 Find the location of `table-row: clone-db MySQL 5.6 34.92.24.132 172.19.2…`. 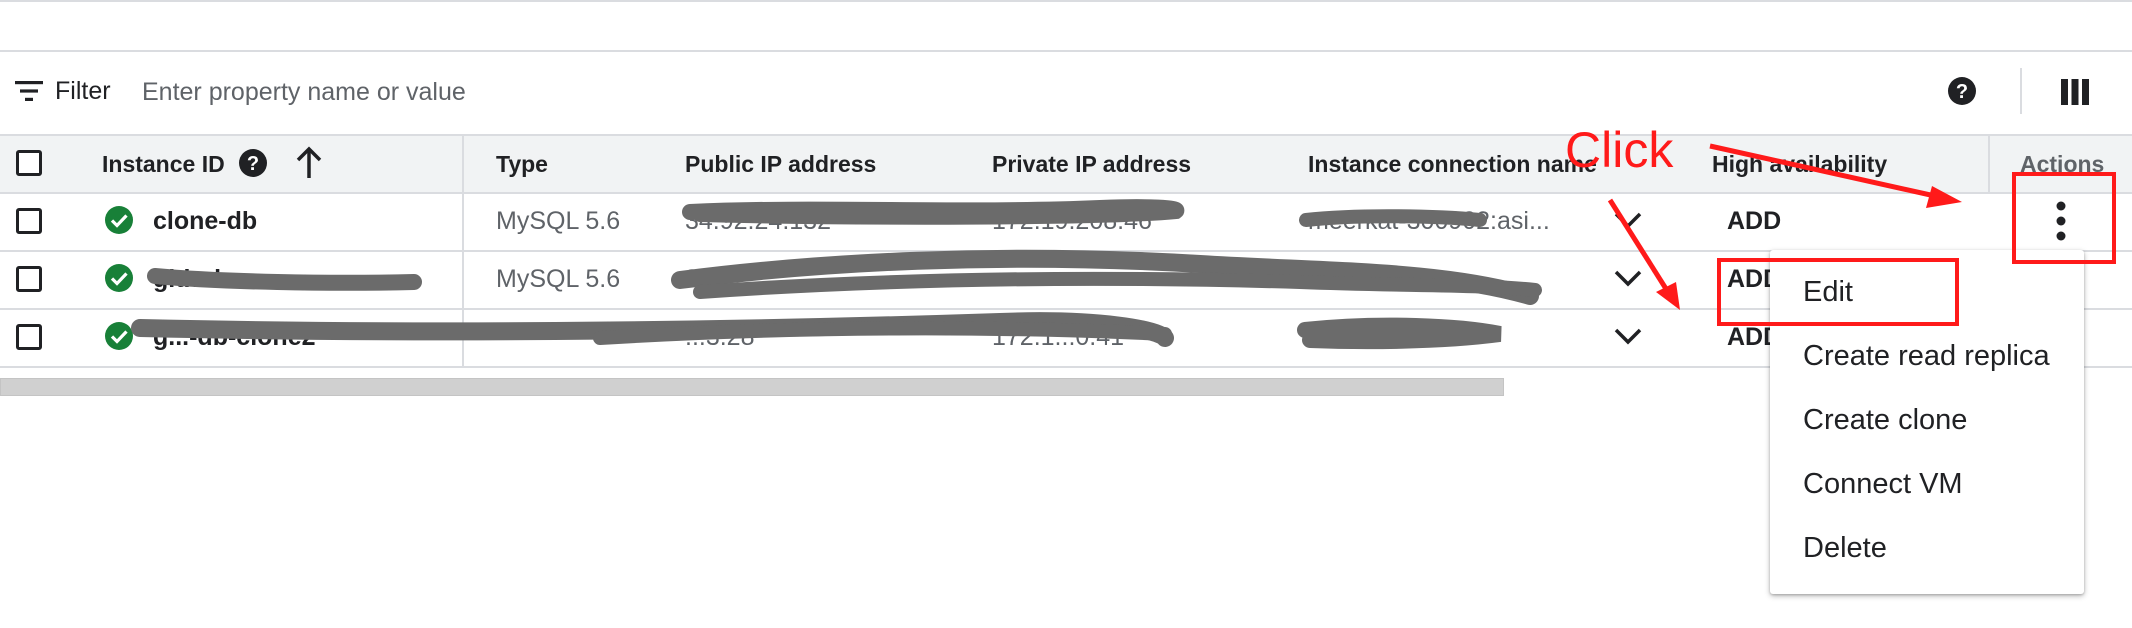

table-row: clone-db MySQL 5.6 34.92.24.132 172.19.2… is located at coordinates (1066, 222).